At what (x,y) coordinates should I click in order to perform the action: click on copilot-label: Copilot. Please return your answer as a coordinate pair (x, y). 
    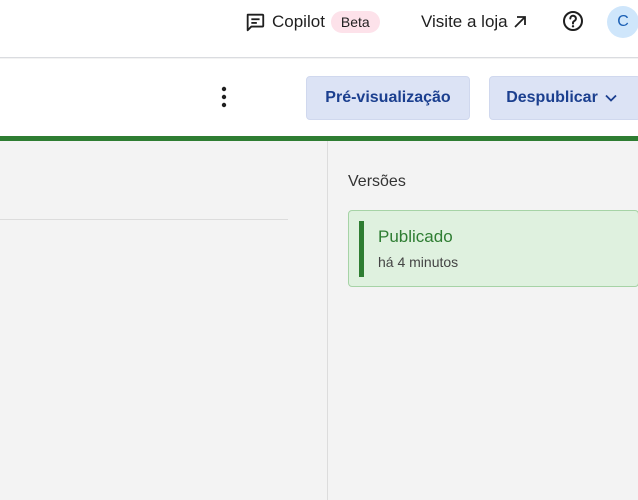
    Looking at the image, I should click on (298, 21).